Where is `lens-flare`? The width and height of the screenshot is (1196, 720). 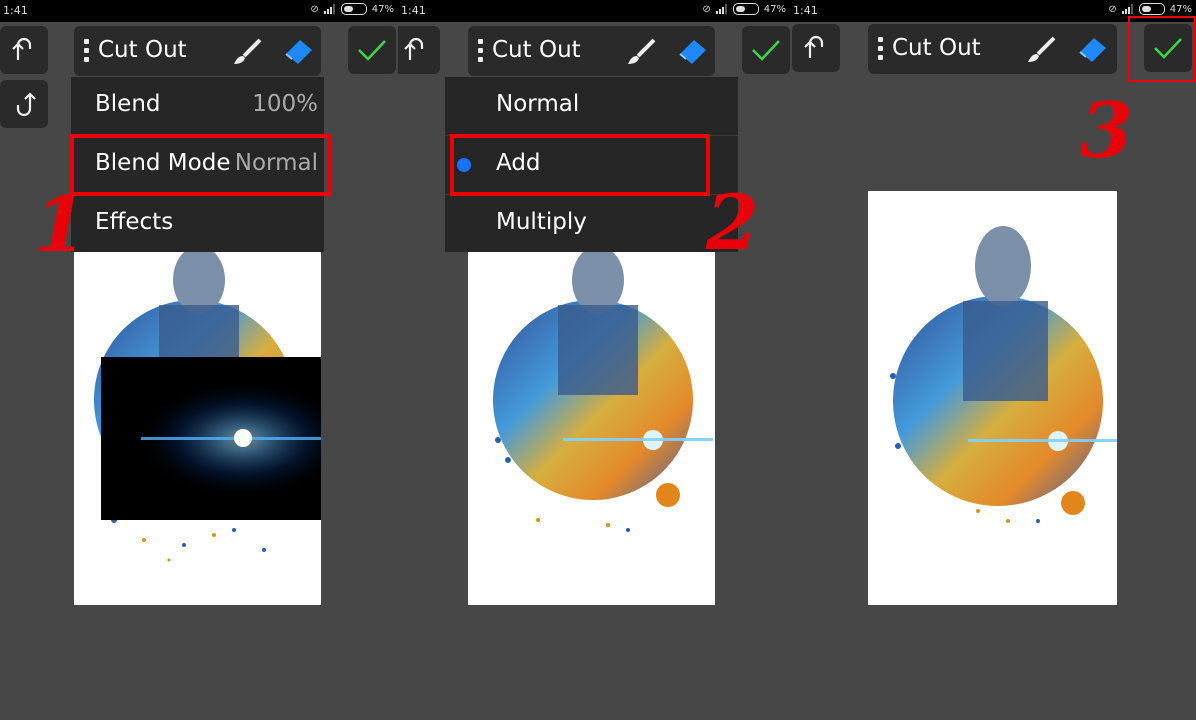
lens-flare is located at coordinates (211, 438).